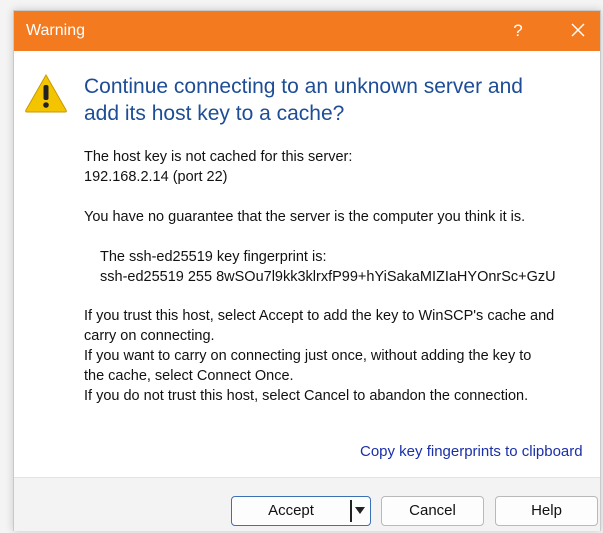 Image resolution: width=603 pixels, height=533 pixels. I want to click on button-bar: Accept Cancel Help, so click(307, 504).